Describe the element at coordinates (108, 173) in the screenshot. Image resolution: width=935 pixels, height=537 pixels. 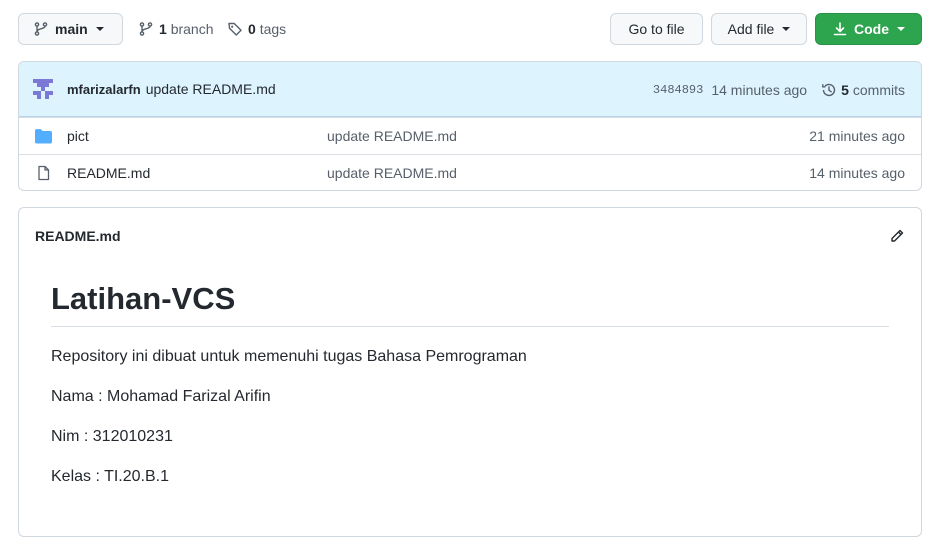
I see `file-name: README.md` at that location.